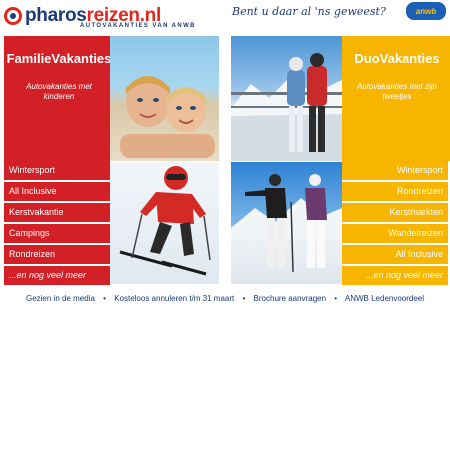 The width and height of the screenshot is (450, 450). I want to click on footer-link-media: Gezien in de media, so click(60, 298).